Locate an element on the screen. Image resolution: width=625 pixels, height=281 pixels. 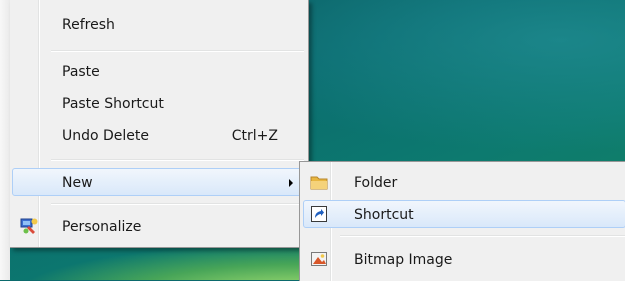
bitmap-image-icon is located at coordinates (319, 259).